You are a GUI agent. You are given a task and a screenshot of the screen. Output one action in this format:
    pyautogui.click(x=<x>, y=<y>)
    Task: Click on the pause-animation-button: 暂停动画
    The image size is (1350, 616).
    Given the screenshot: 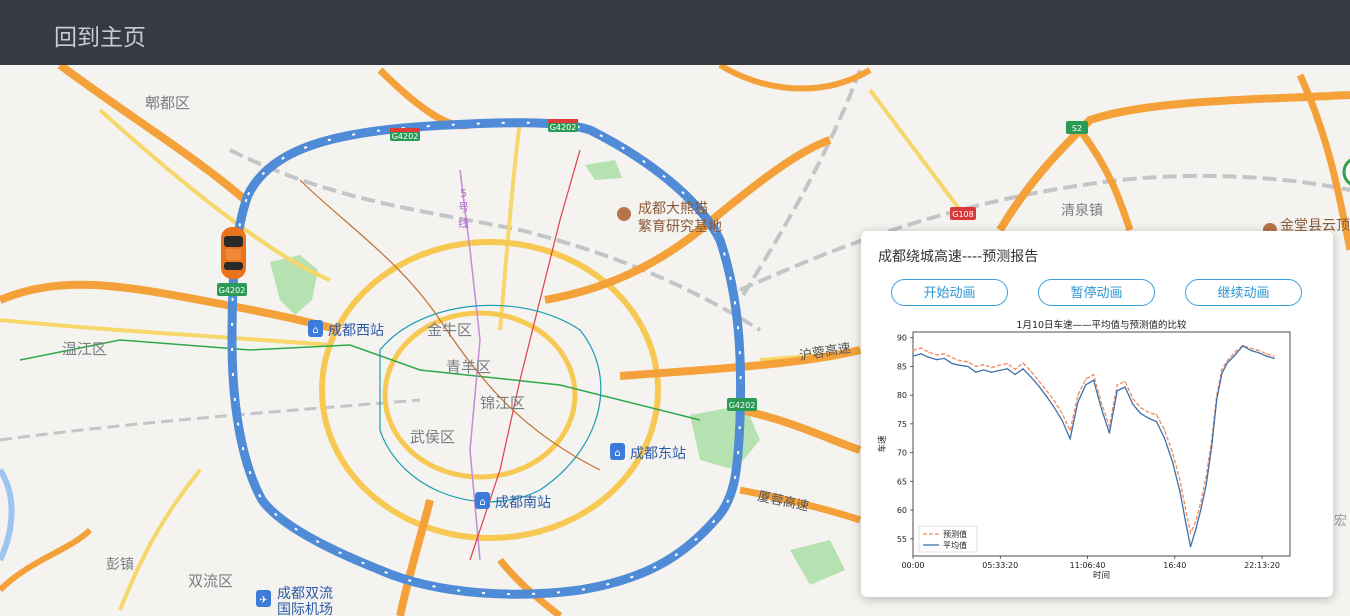 What is the action you would take?
    pyautogui.click(x=1096, y=292)
    